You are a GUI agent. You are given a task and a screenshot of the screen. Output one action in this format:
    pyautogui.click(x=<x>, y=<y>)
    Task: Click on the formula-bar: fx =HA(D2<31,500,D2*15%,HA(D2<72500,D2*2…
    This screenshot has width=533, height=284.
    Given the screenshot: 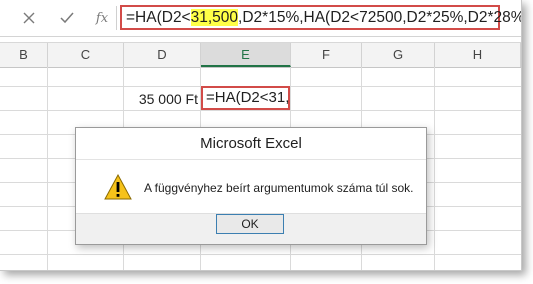 What is the action you would take?
    pyautogui.click(x=260, y=18)
    